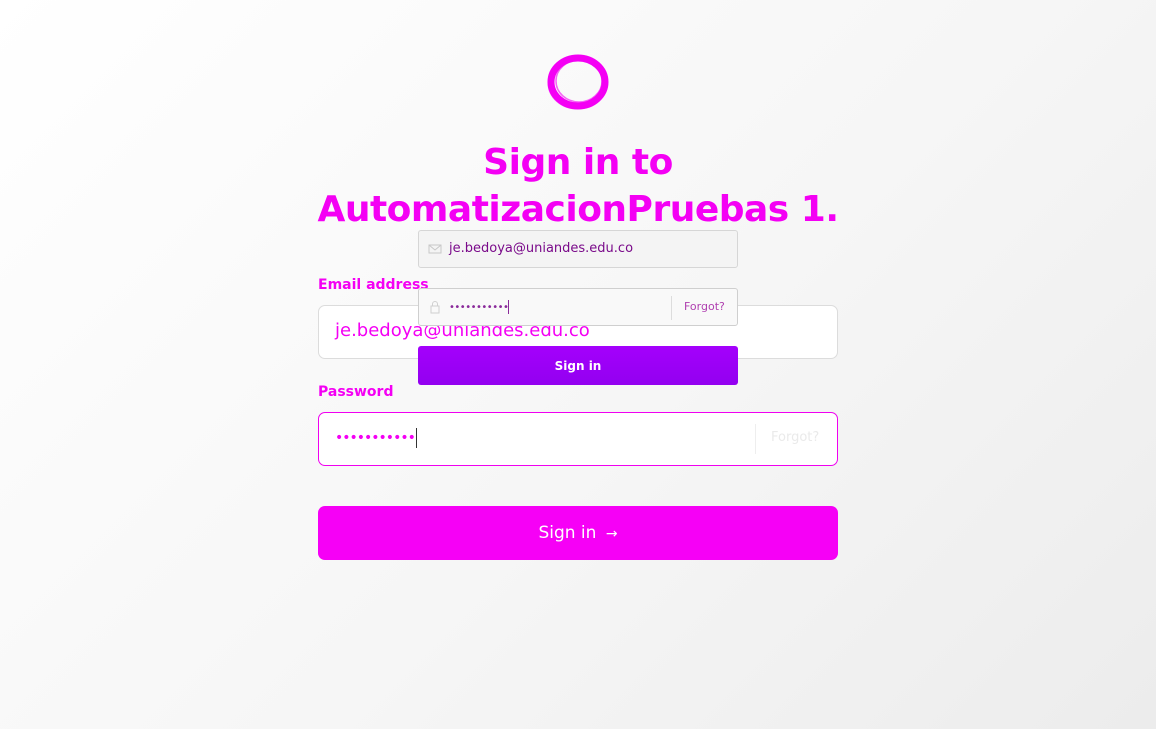  Describe the element at coordinates (578, 365) in the screenshot. I see `overlay-sign-in-button: Sign in` at that location.